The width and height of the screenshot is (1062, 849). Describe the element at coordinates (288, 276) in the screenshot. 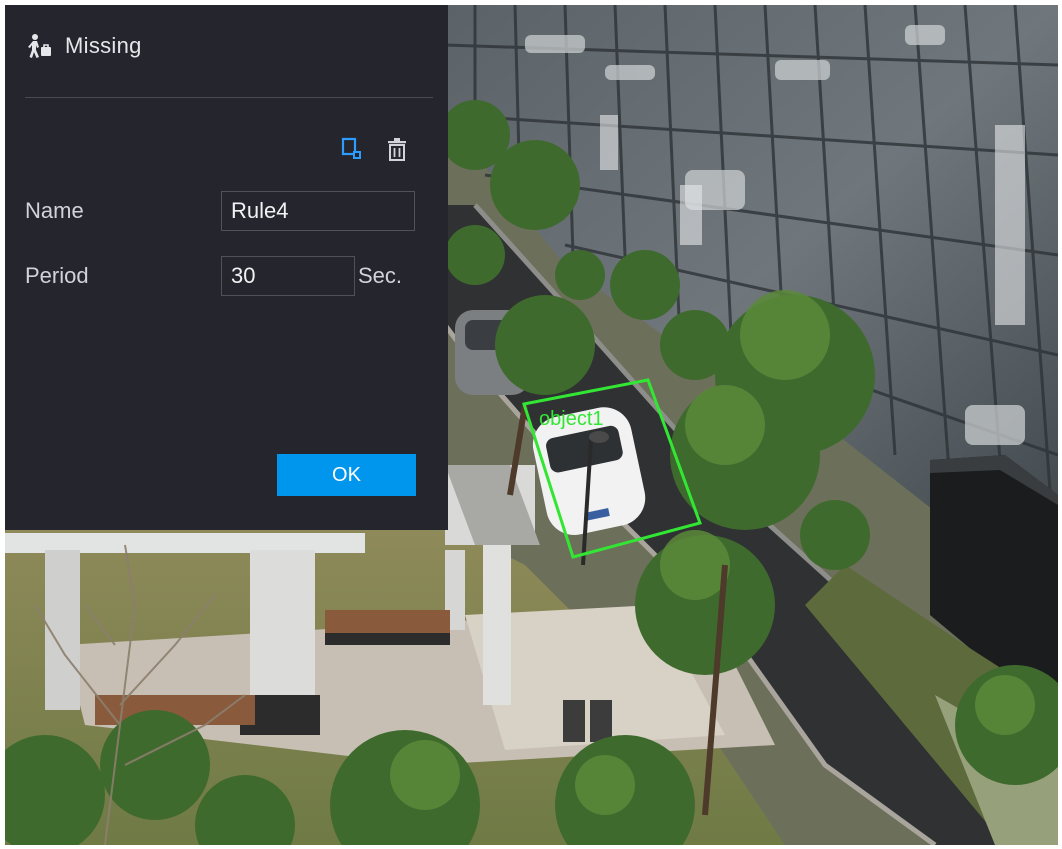

I see `period-input` at that location.